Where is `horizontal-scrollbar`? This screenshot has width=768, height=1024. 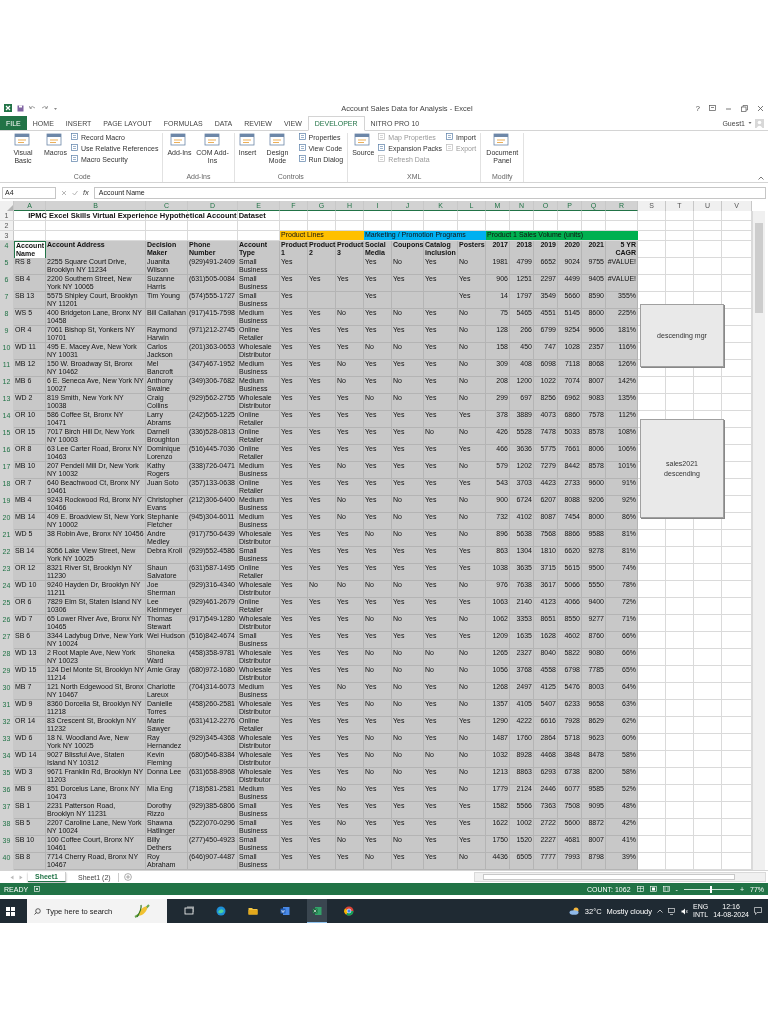
horizontal-scrollbar is located at coordinates (620, 877).